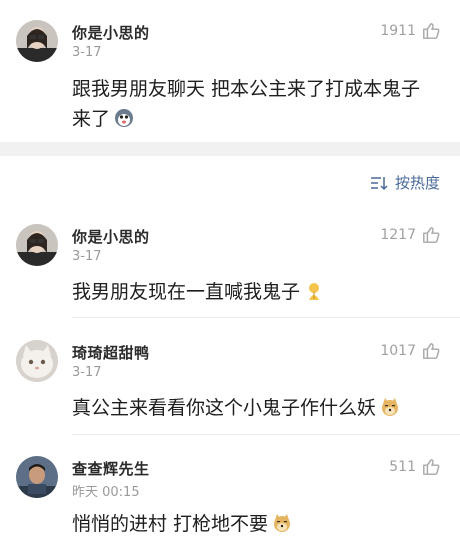 The height and width of the screenshot is (543, 460). Describe the element at coordinates (170, 524) in the screenshot. I see `comment-text-body: 悄悄的进村 打枪地不要` at that location.